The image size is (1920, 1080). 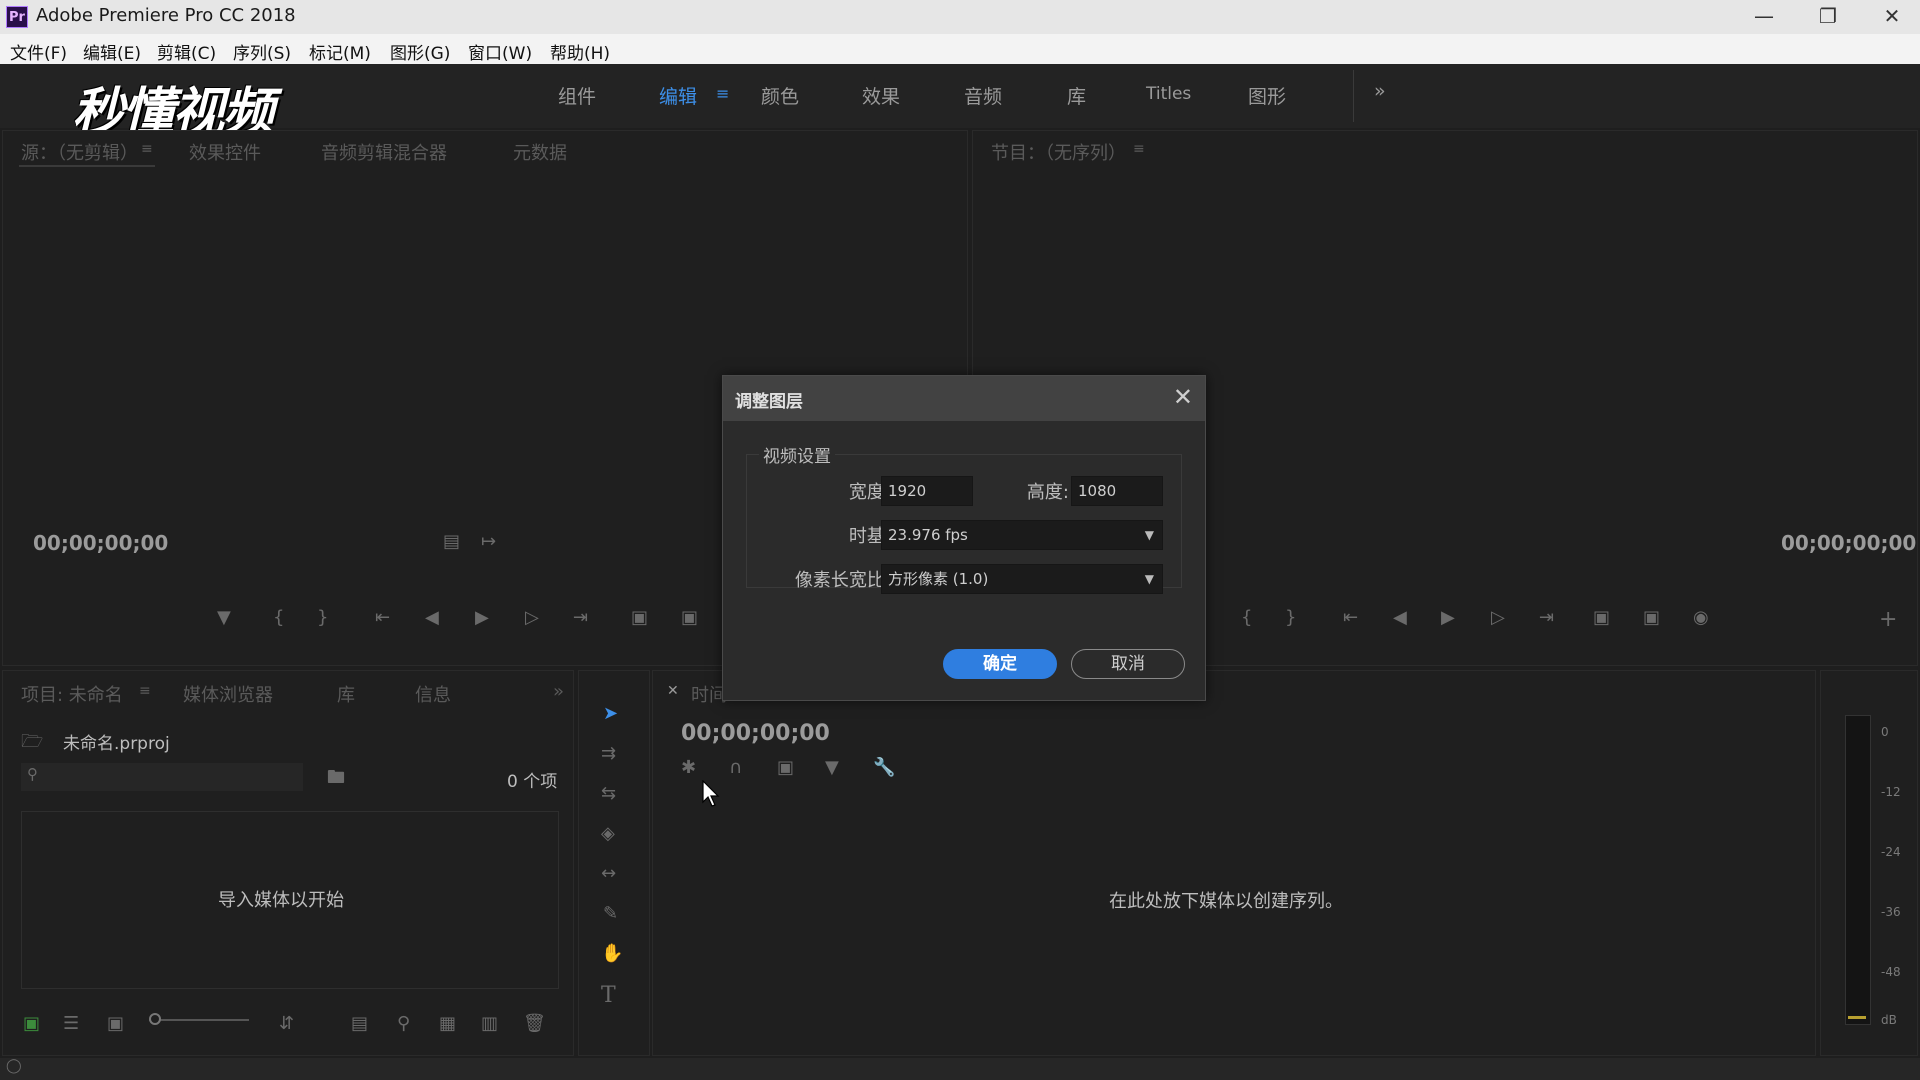 I want to click on snap-icon: ∩, so click(x=735, y=767).